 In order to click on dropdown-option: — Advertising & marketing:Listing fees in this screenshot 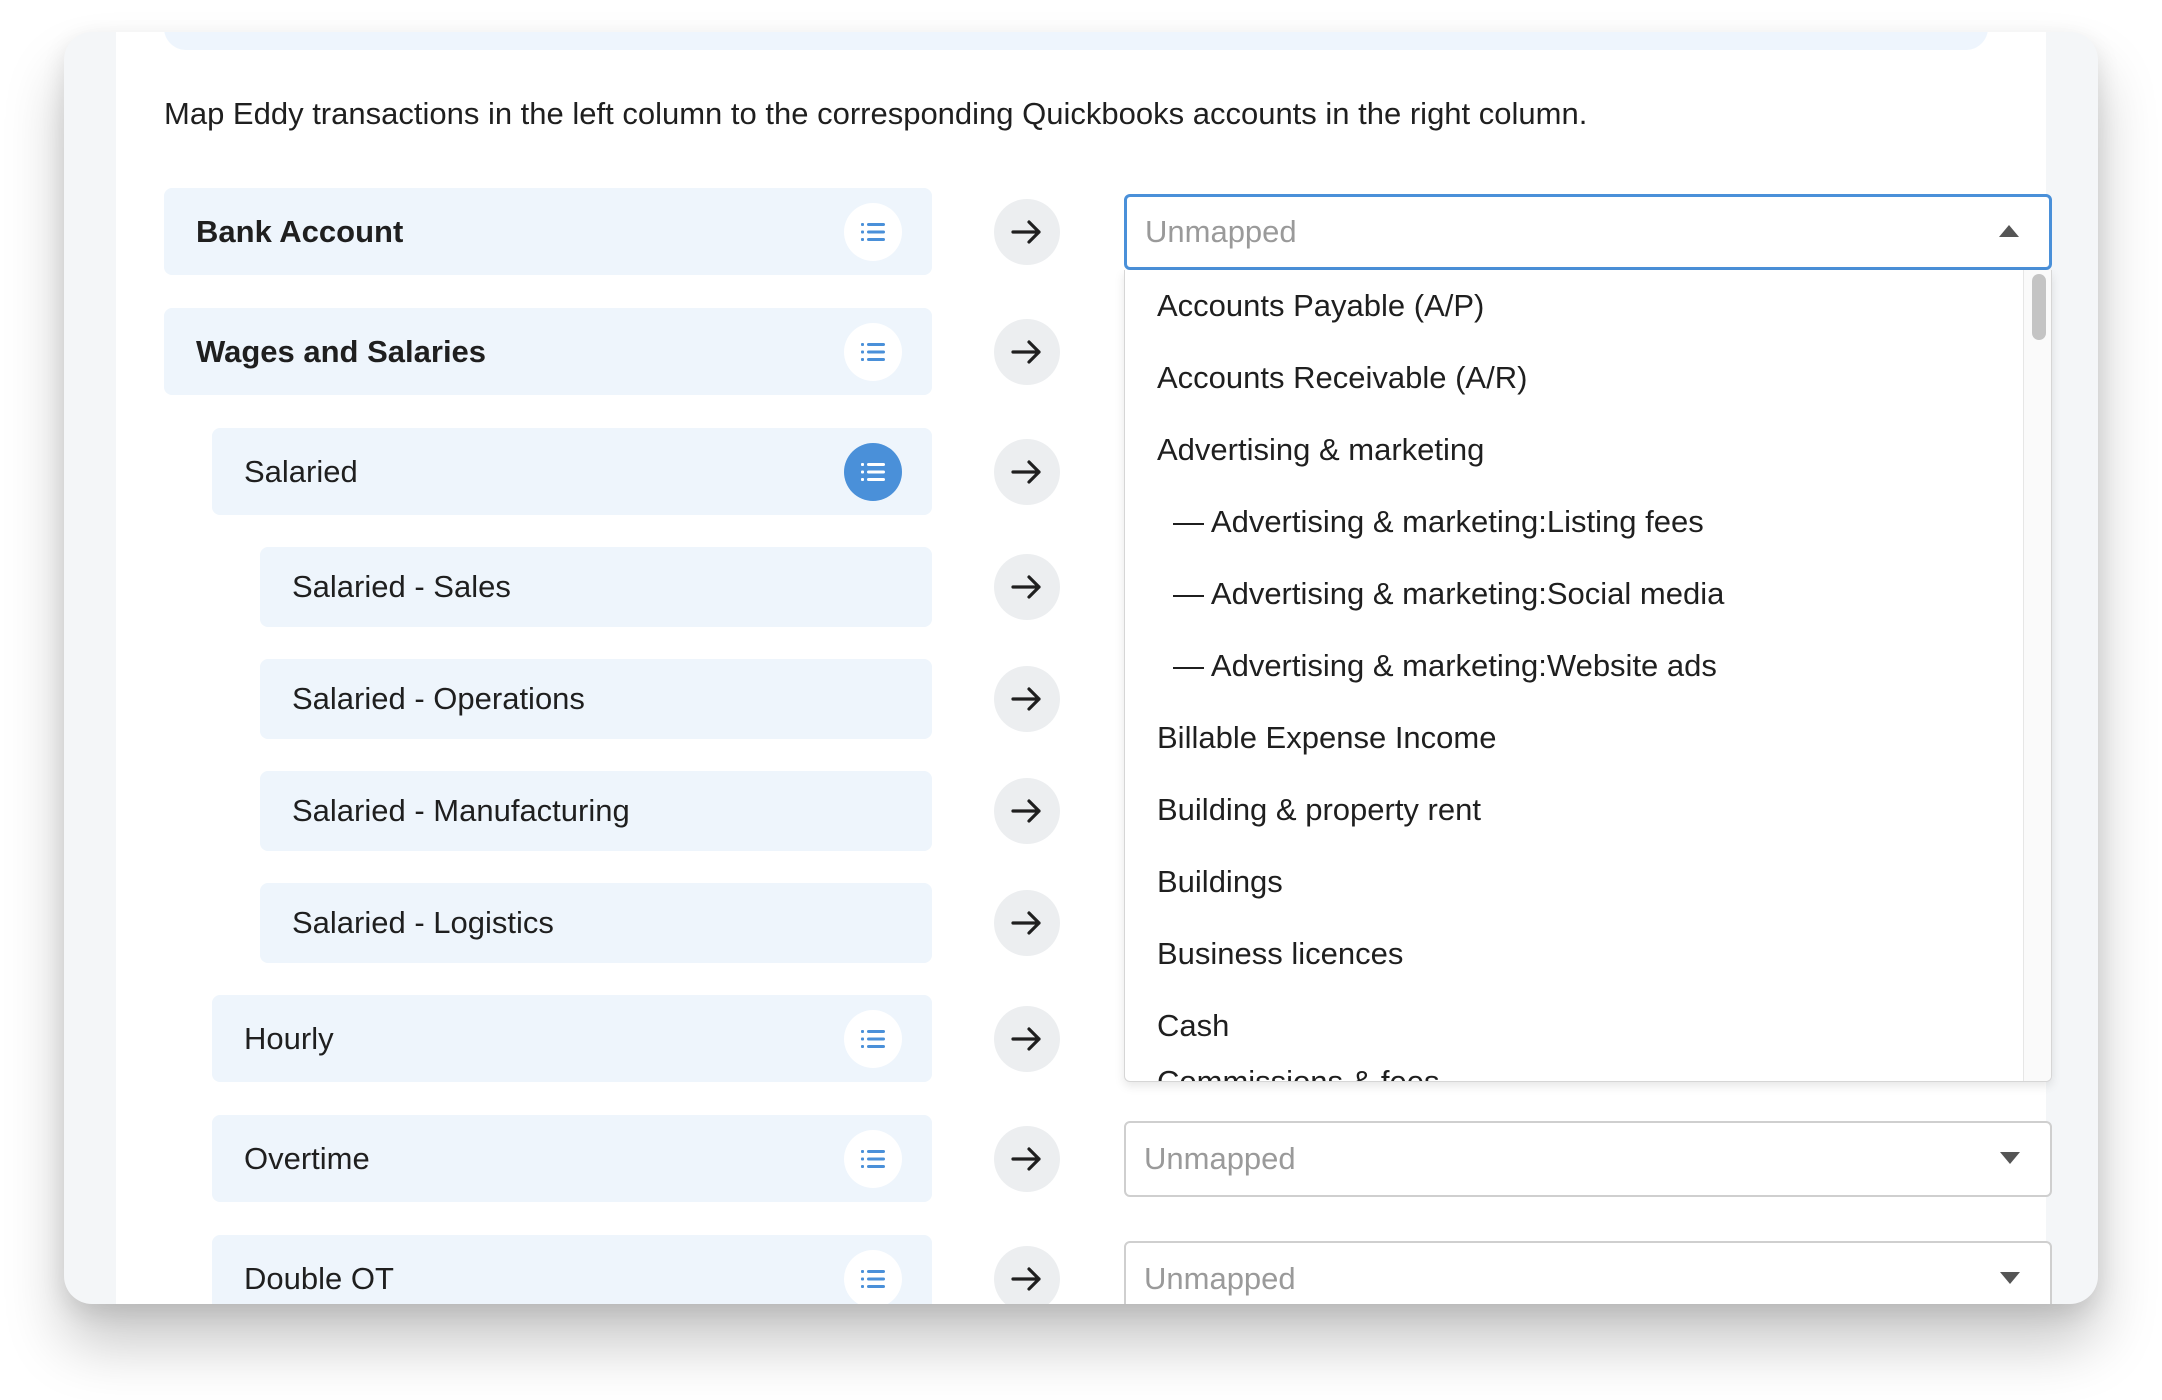, I will do `click(1574, 522)`.